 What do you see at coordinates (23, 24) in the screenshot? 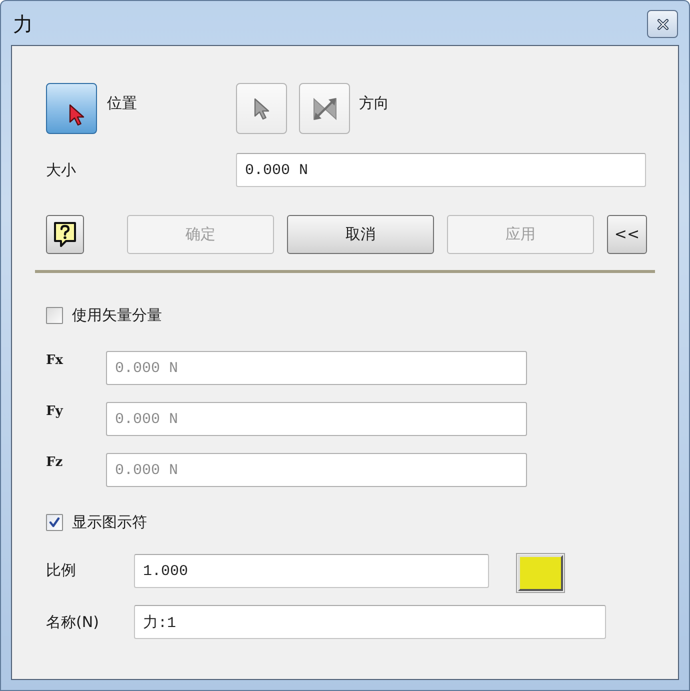
I see `window-title: 力` at bounding box center [23, 24].